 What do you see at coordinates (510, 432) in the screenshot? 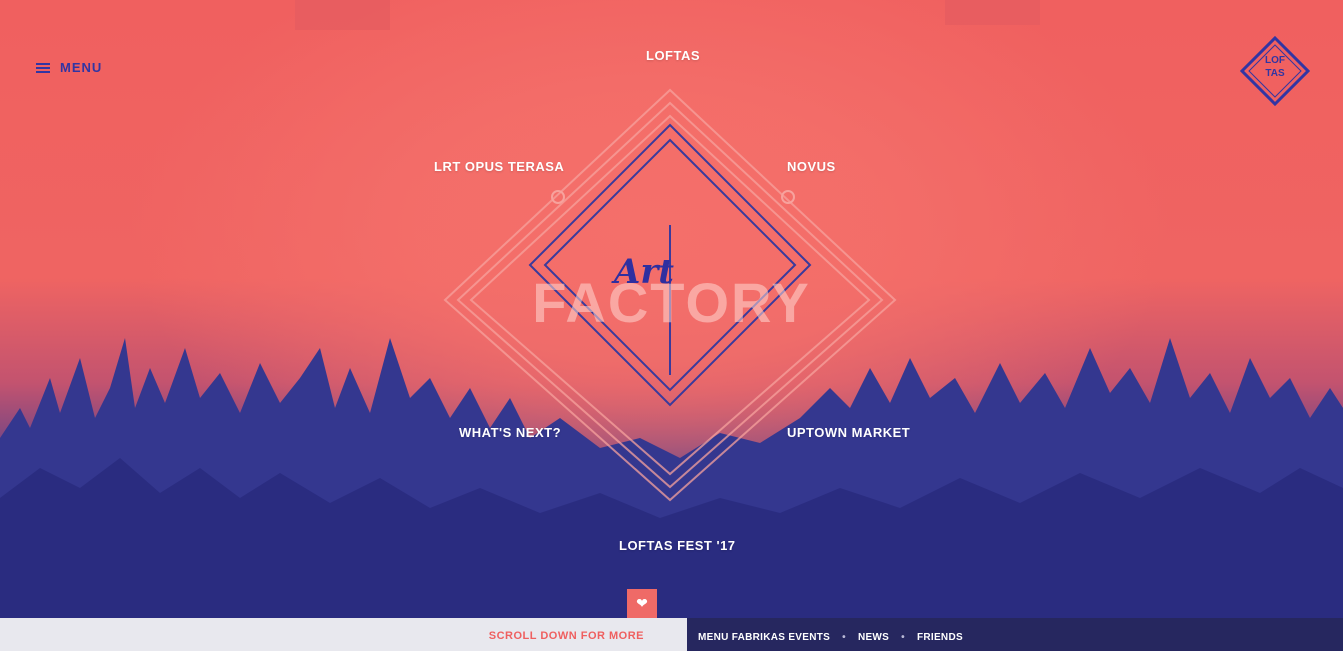
I see `nav-link-whats-next: WHAT'S NEXT?` at bounding box center [510, 432].